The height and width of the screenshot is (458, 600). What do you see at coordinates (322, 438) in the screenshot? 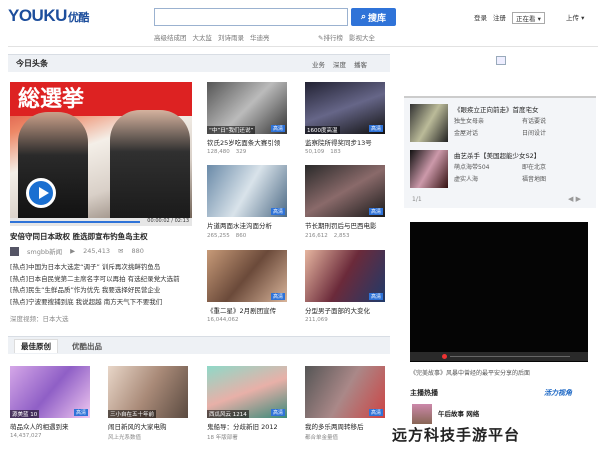
I see `video-meta: 都合单金量值` at bounding box center [322, 438].